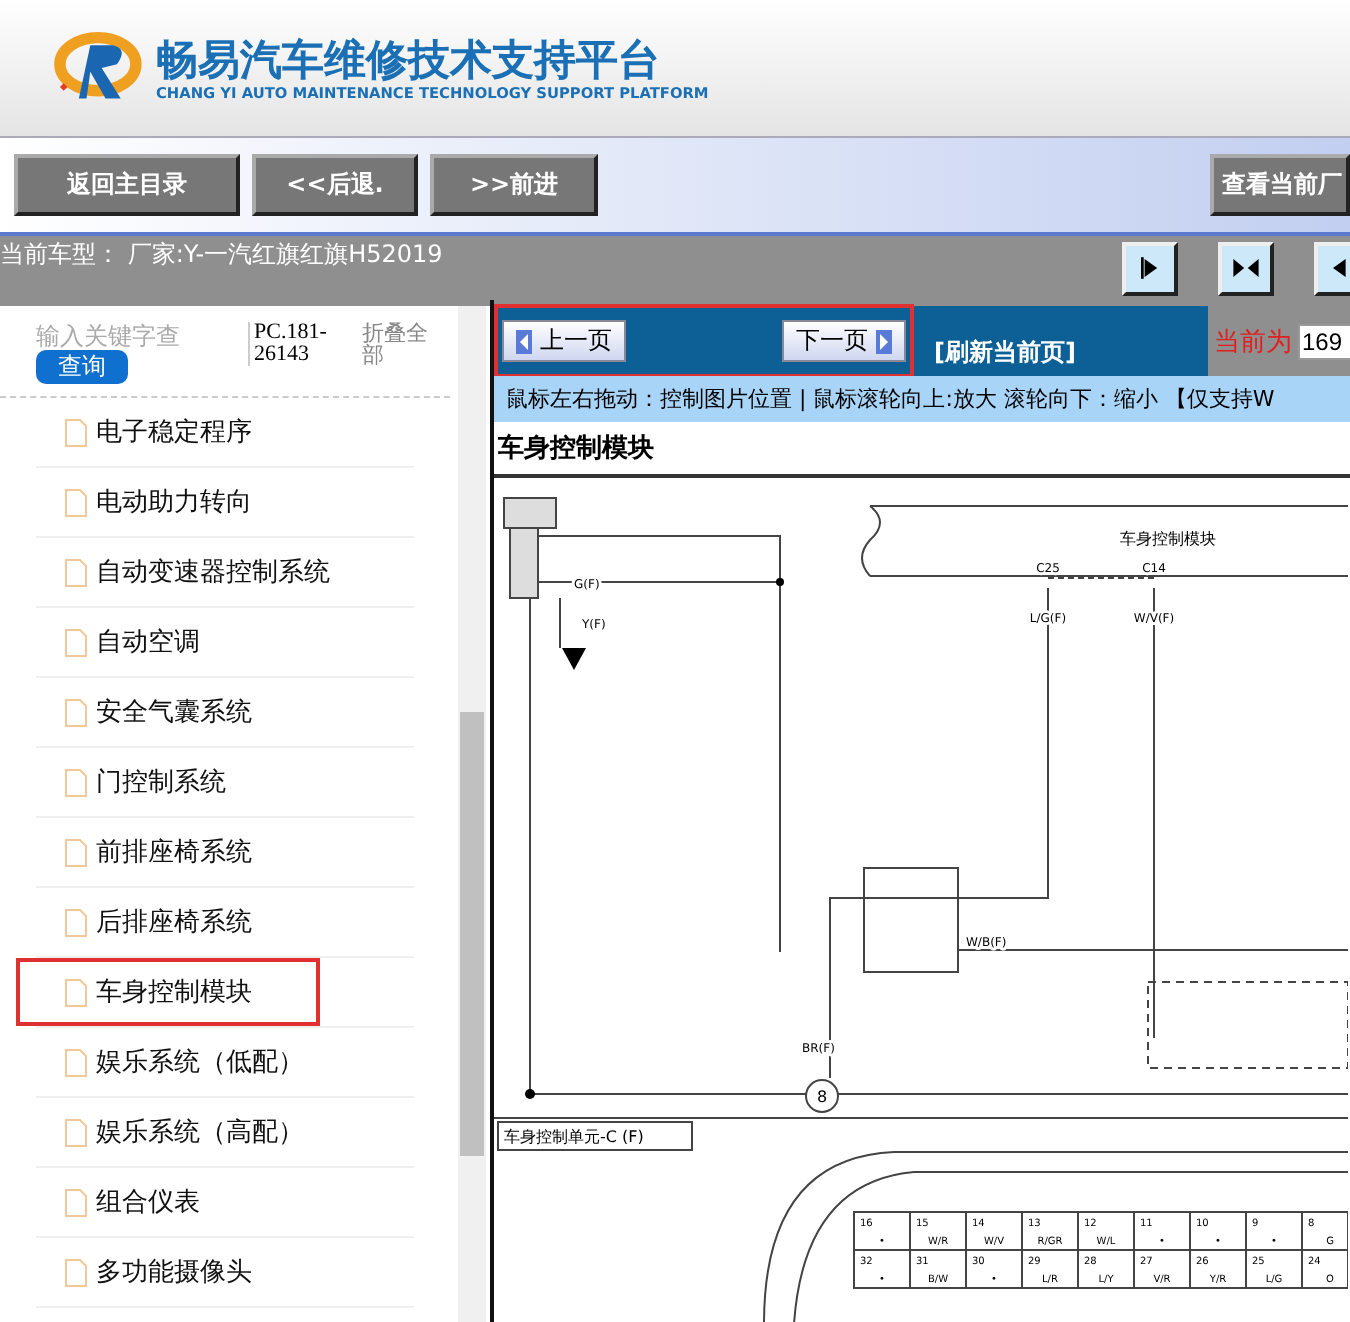  What do you see at coordinates (166, 1062) in the screenshot?
I see `tree-item: 娱乐系统（低配）` at bounding box center [166, 1062].